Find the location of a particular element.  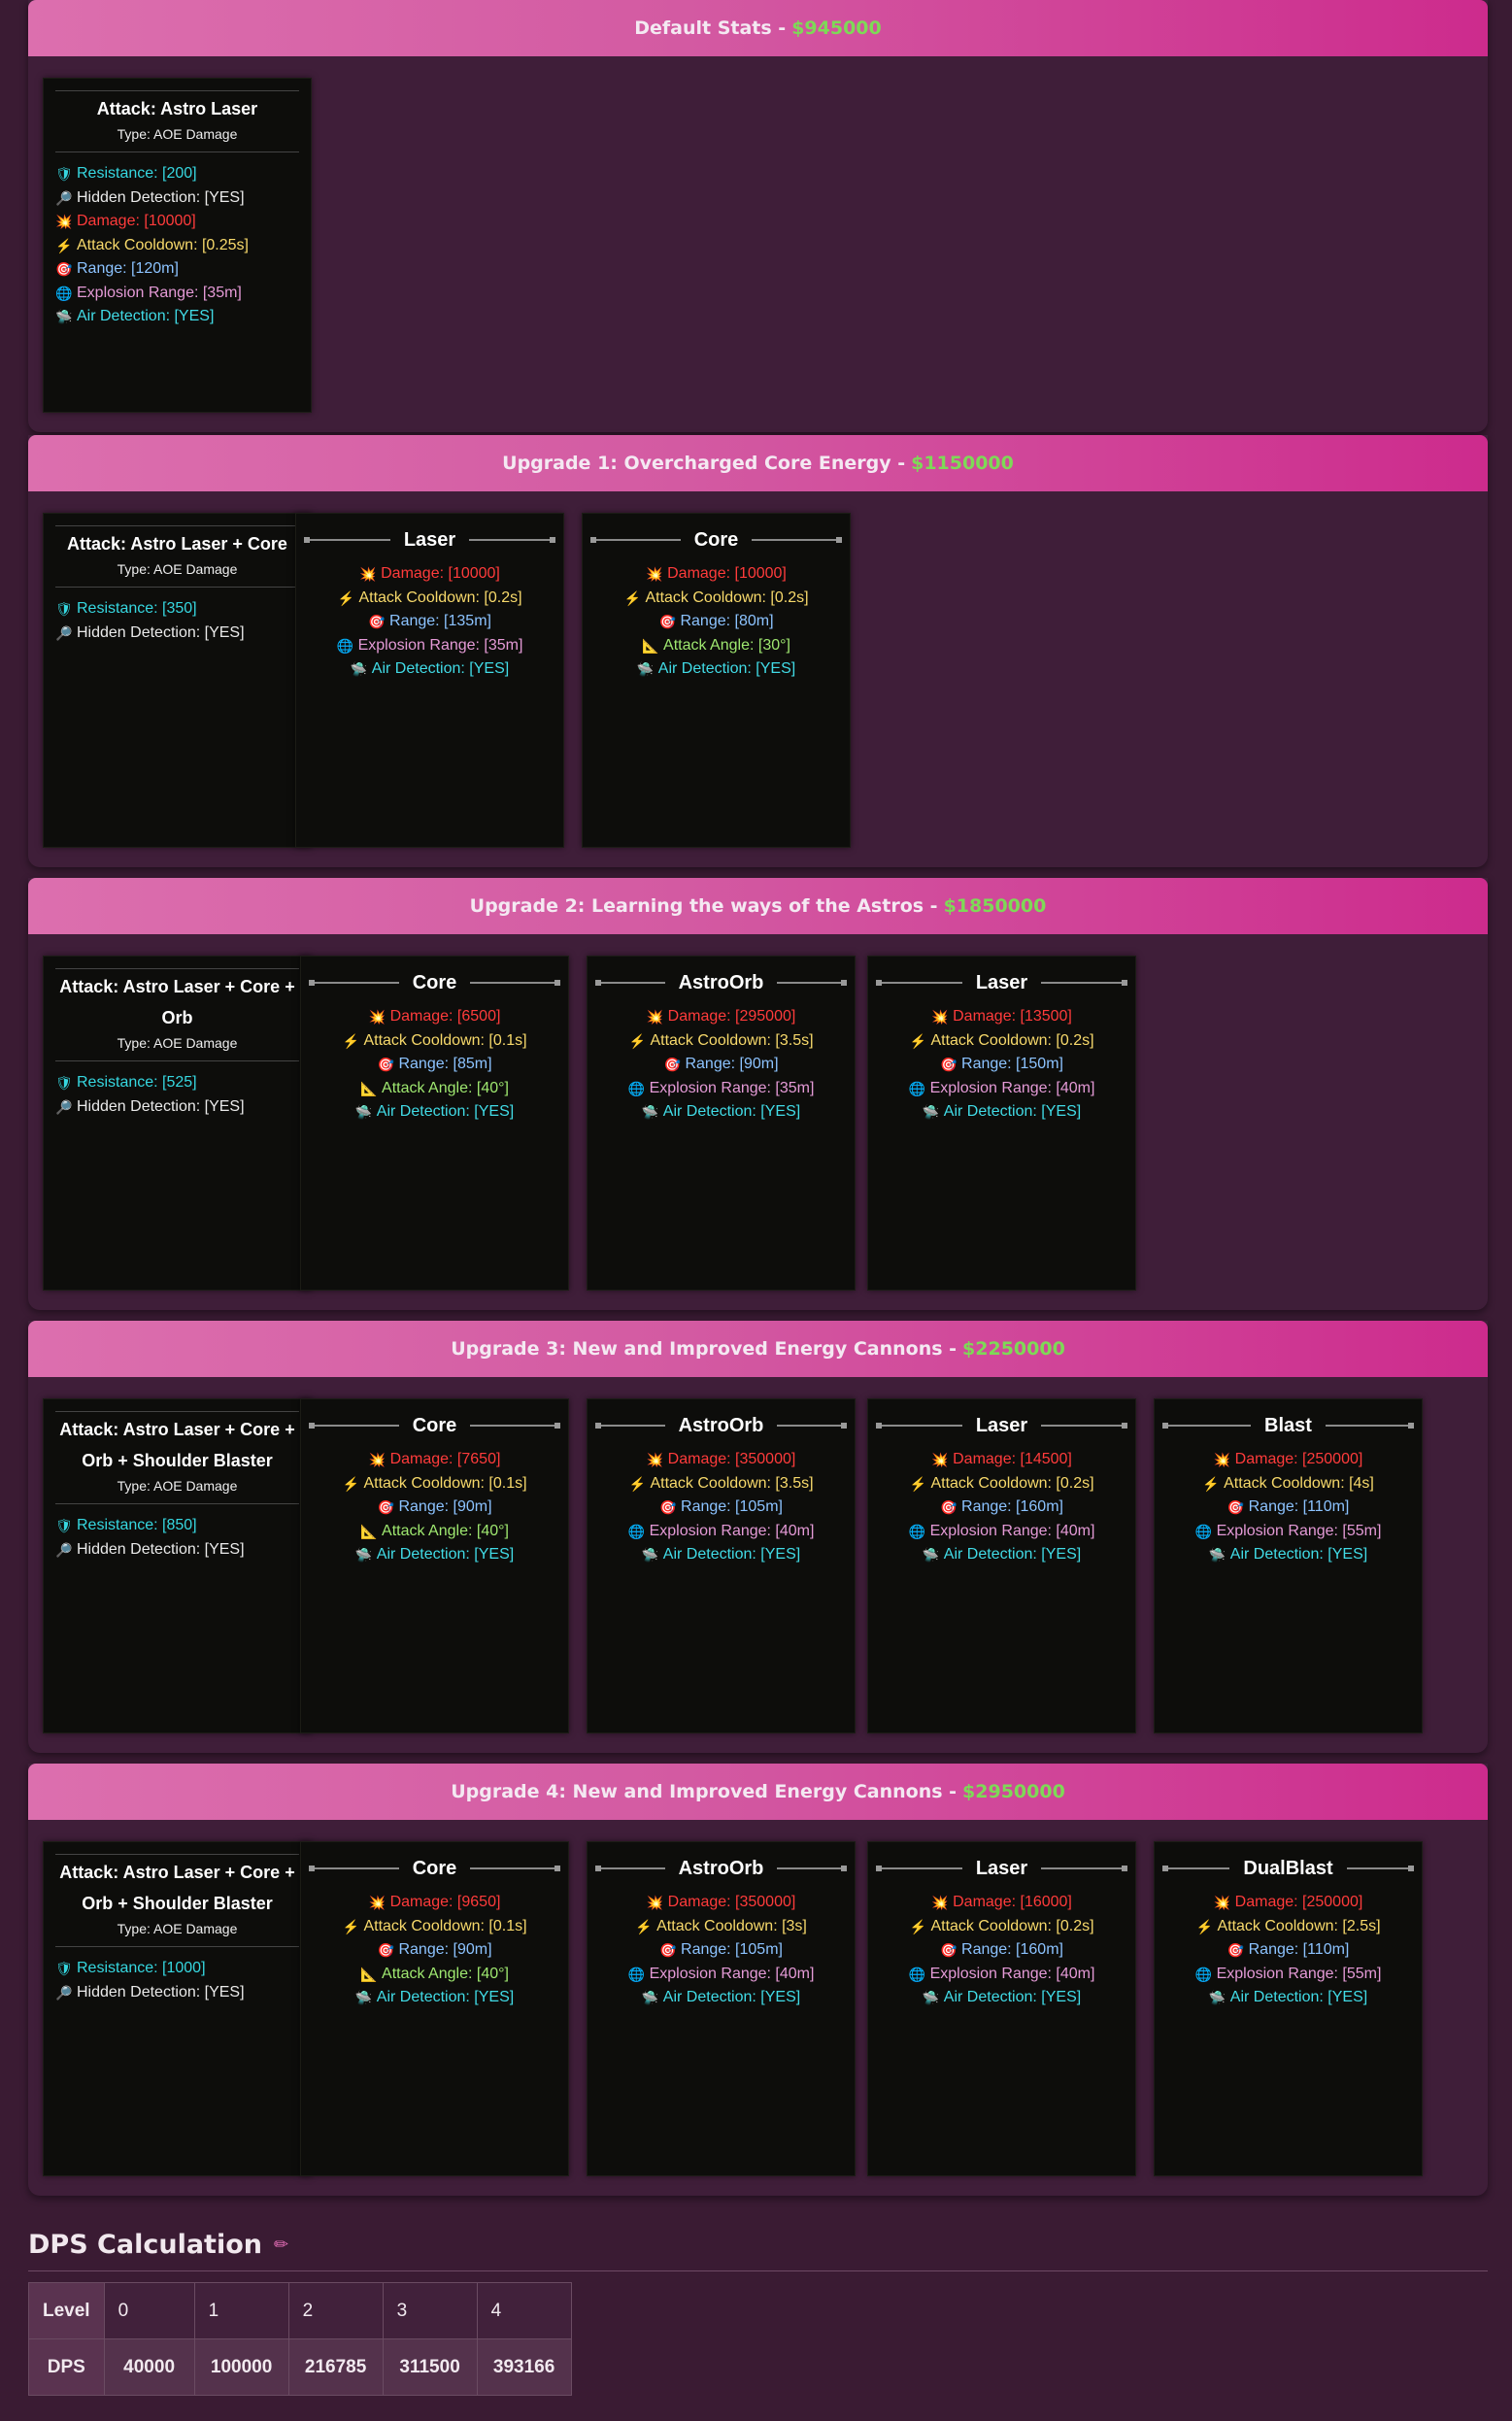

stat-text: Attack Cooldown: [0.25s] is located at coordinates (163, 245).